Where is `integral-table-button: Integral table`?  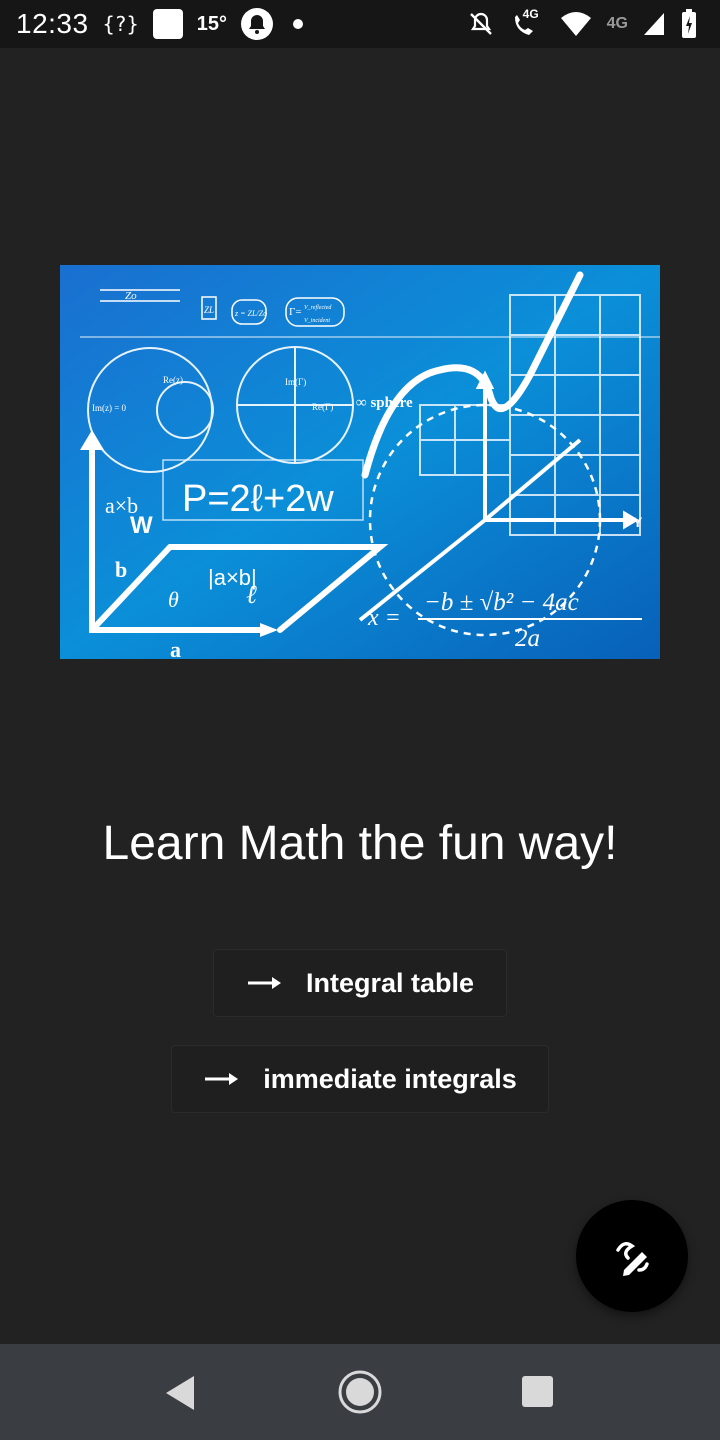 integral-table-button: Integral table is located at coordinates (360, 983).